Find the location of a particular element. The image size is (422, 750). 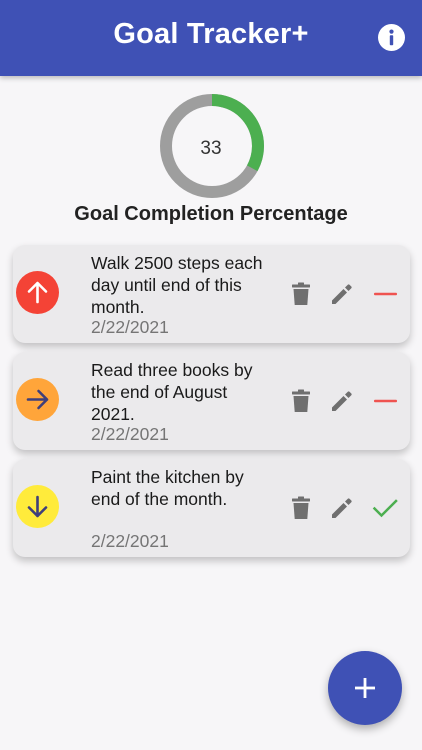

arrow-down-icon is located at coordinates (37, 506).